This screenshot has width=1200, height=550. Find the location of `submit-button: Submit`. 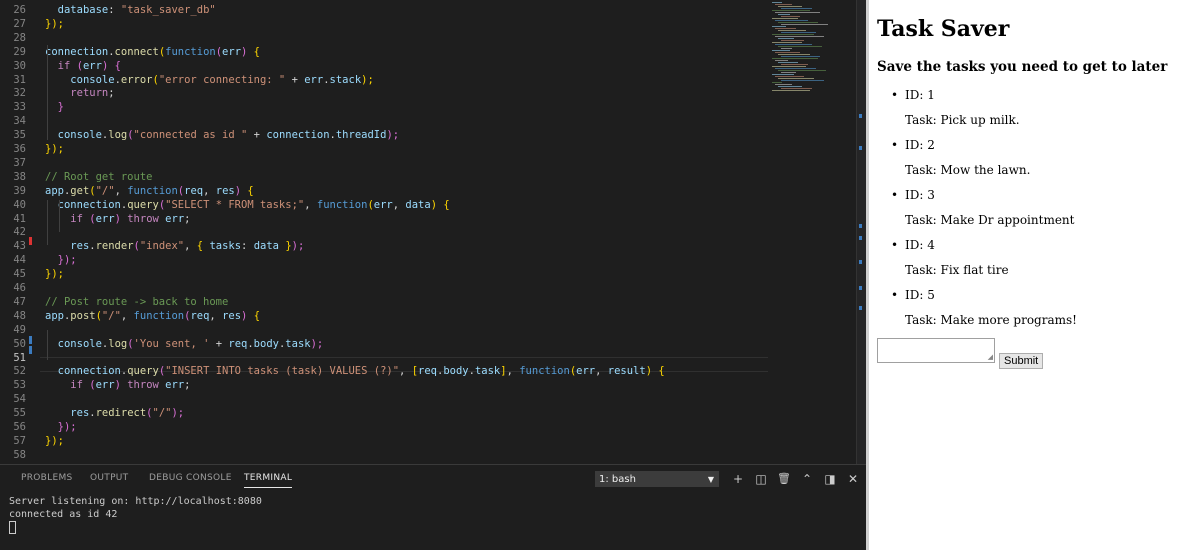

submit-button: Submit is located at coordinates (1021, 361).